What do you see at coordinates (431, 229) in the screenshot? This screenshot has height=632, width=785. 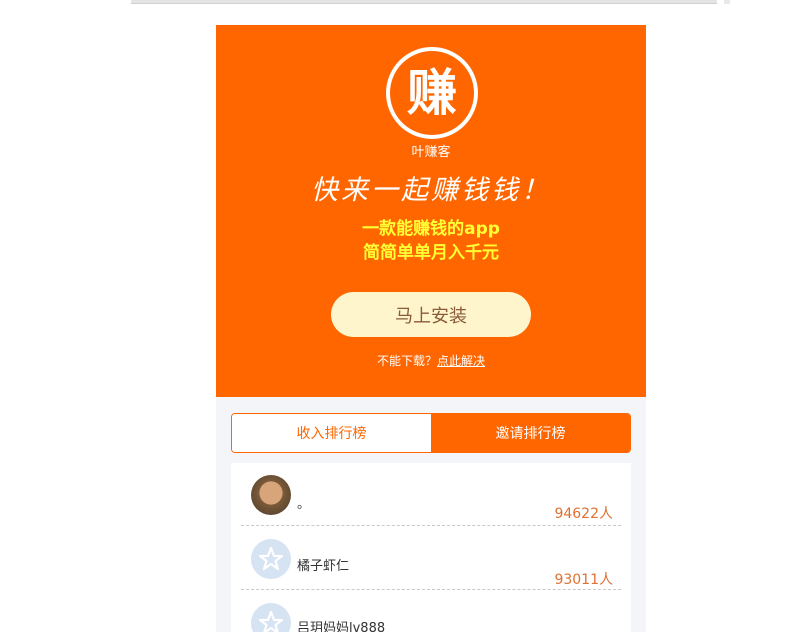 I see `sub-line-1: 一款能赚钱的app` at bounding box center [431, 229].